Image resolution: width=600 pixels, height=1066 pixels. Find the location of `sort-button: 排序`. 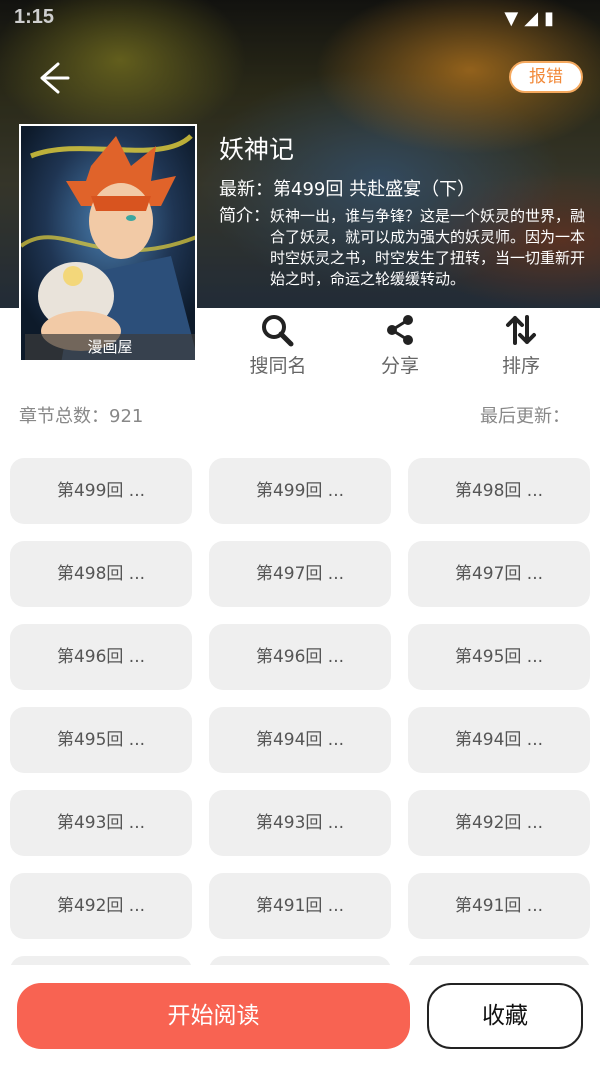

sort-button: 排序 is located at coordinates (521, 345).